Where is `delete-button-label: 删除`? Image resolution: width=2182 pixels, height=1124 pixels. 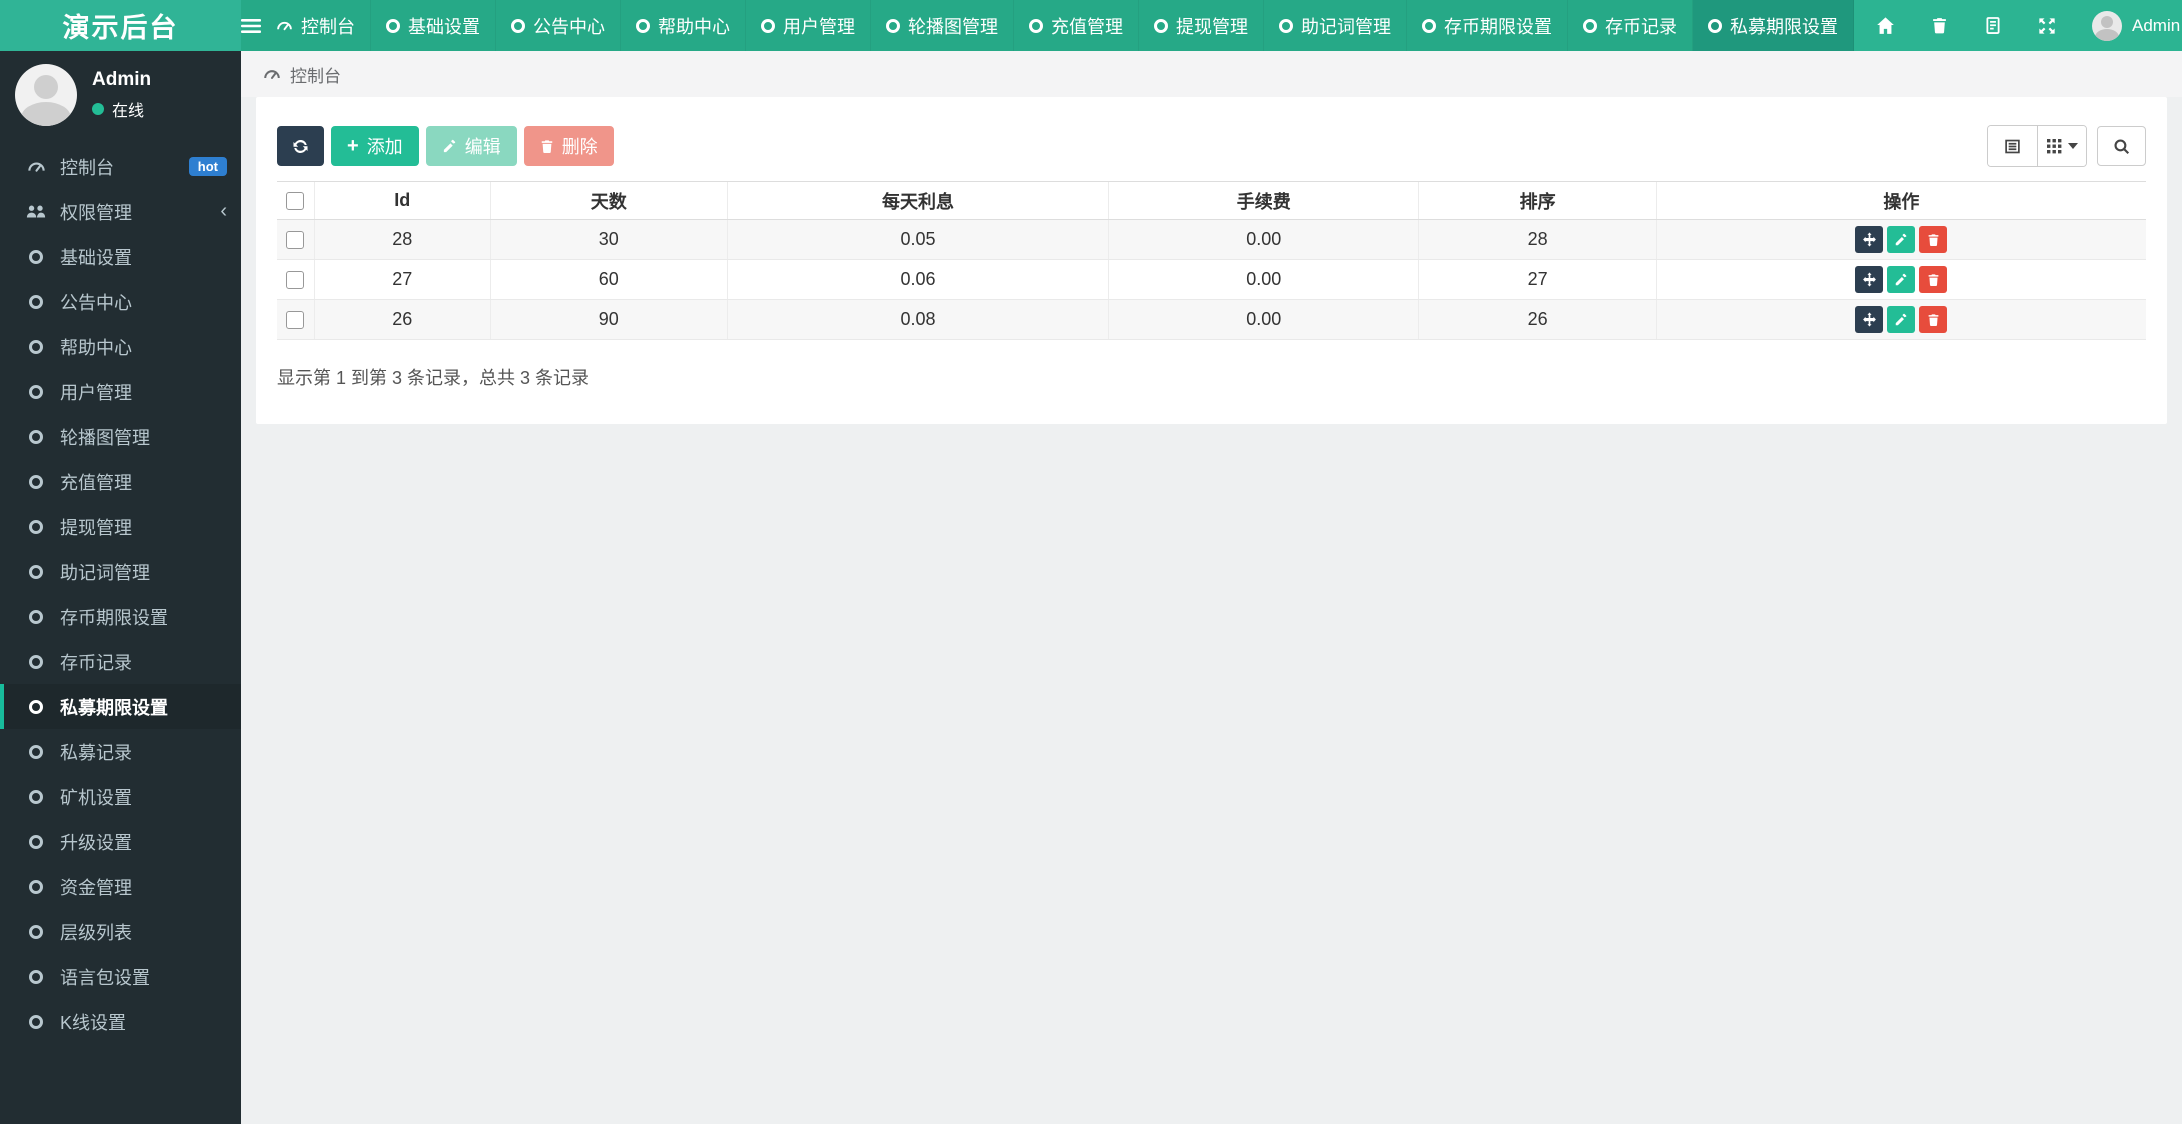 delete-button-label: 删除 is located at coordinates (579, 147).